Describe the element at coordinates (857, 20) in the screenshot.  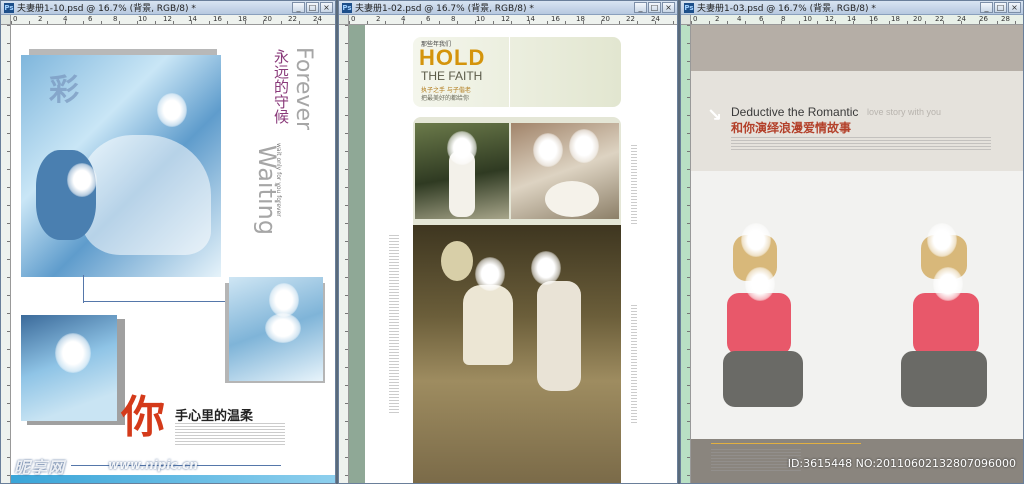
I see `horizontal-ruler: 0 2 4 6 8 10 12 14 16 18 20 22 24 26 28` at that location.